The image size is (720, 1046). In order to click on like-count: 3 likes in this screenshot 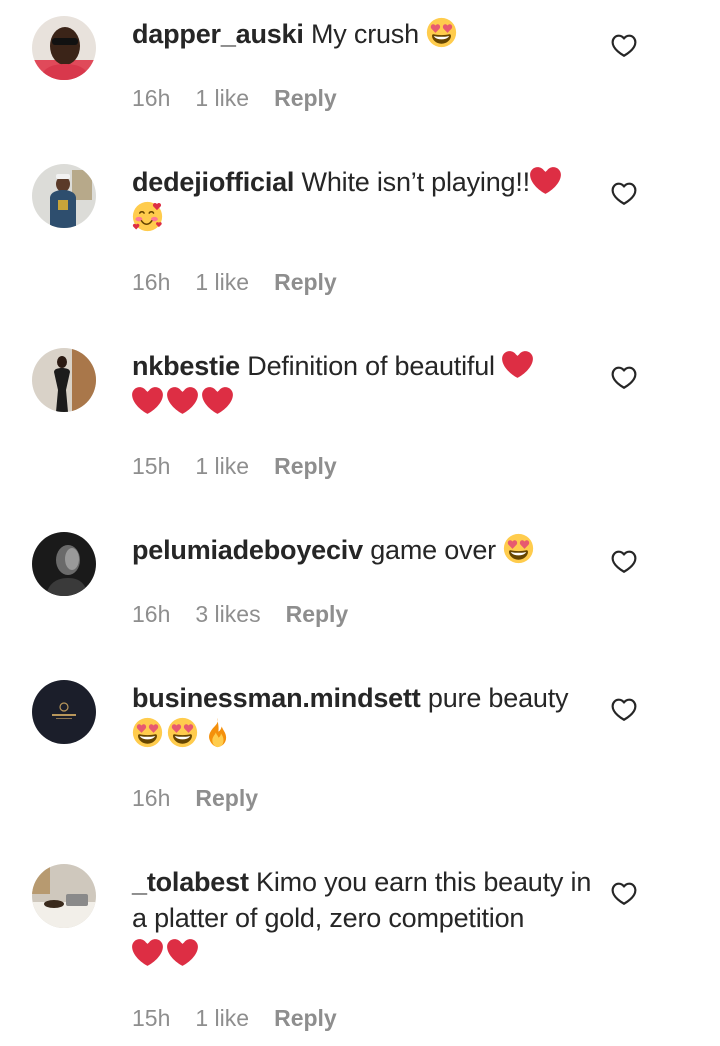, I will do `click(227, 614)`.